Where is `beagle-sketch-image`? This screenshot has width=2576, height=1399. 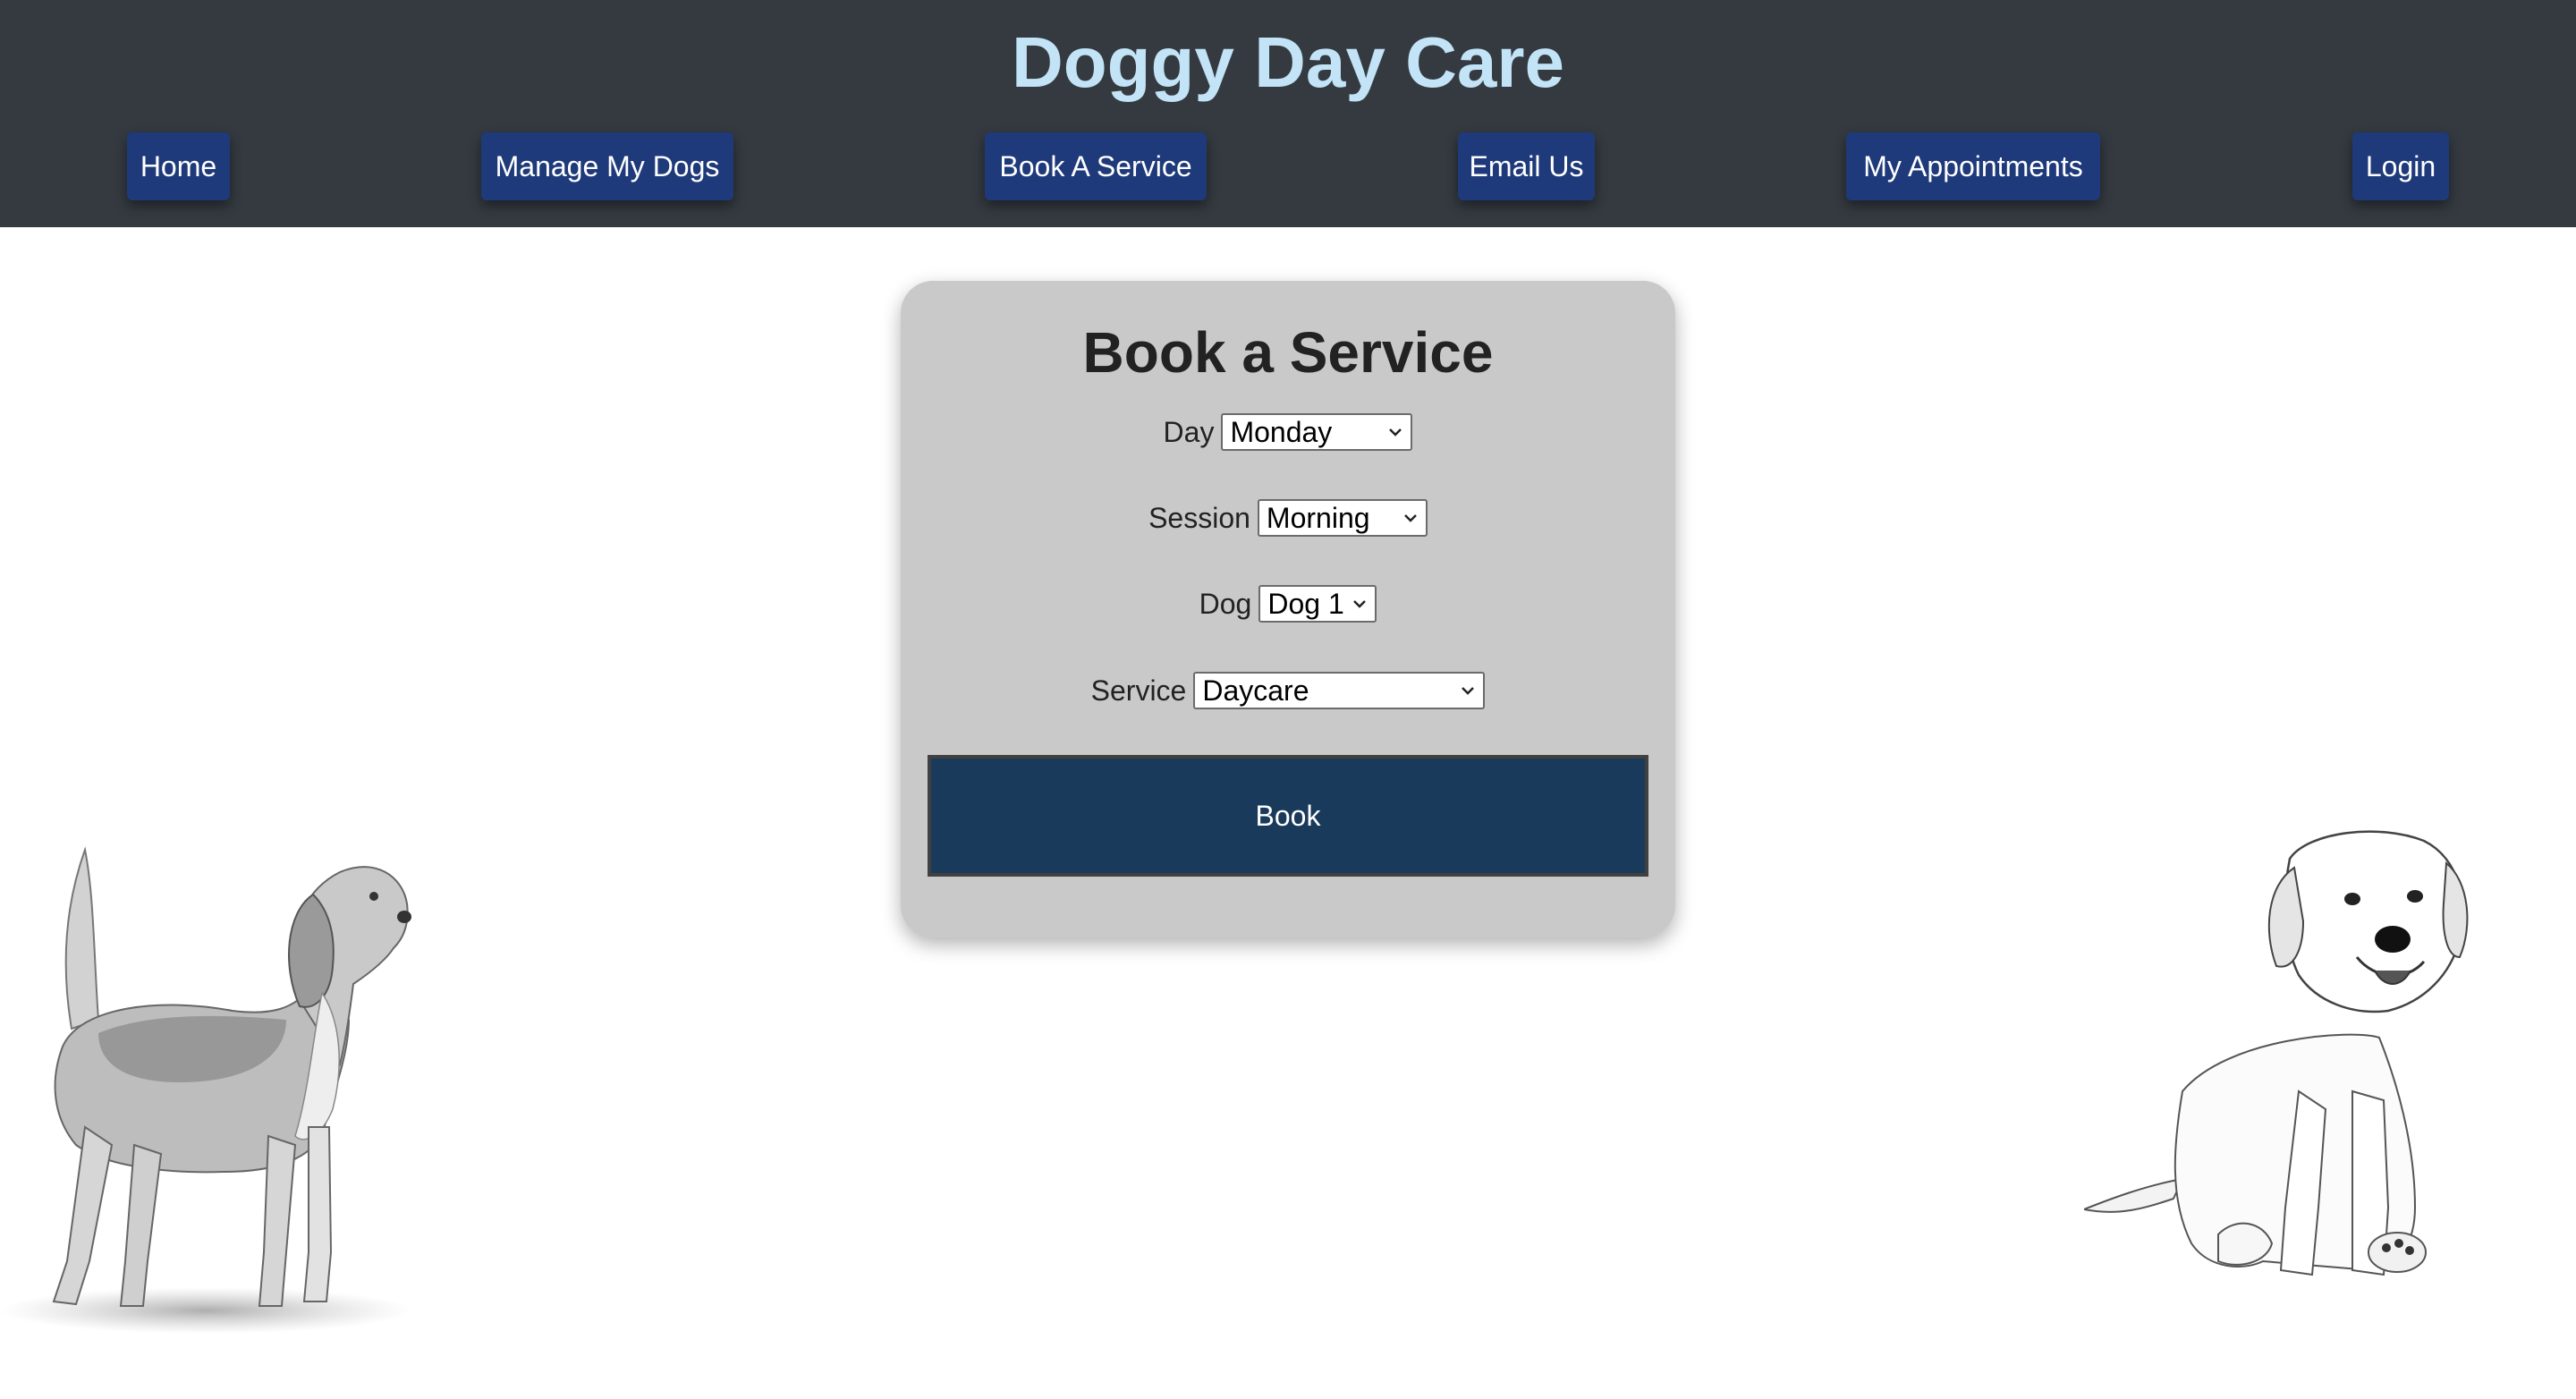
beagle-sketch-image is located at coordinates (205, 1090).